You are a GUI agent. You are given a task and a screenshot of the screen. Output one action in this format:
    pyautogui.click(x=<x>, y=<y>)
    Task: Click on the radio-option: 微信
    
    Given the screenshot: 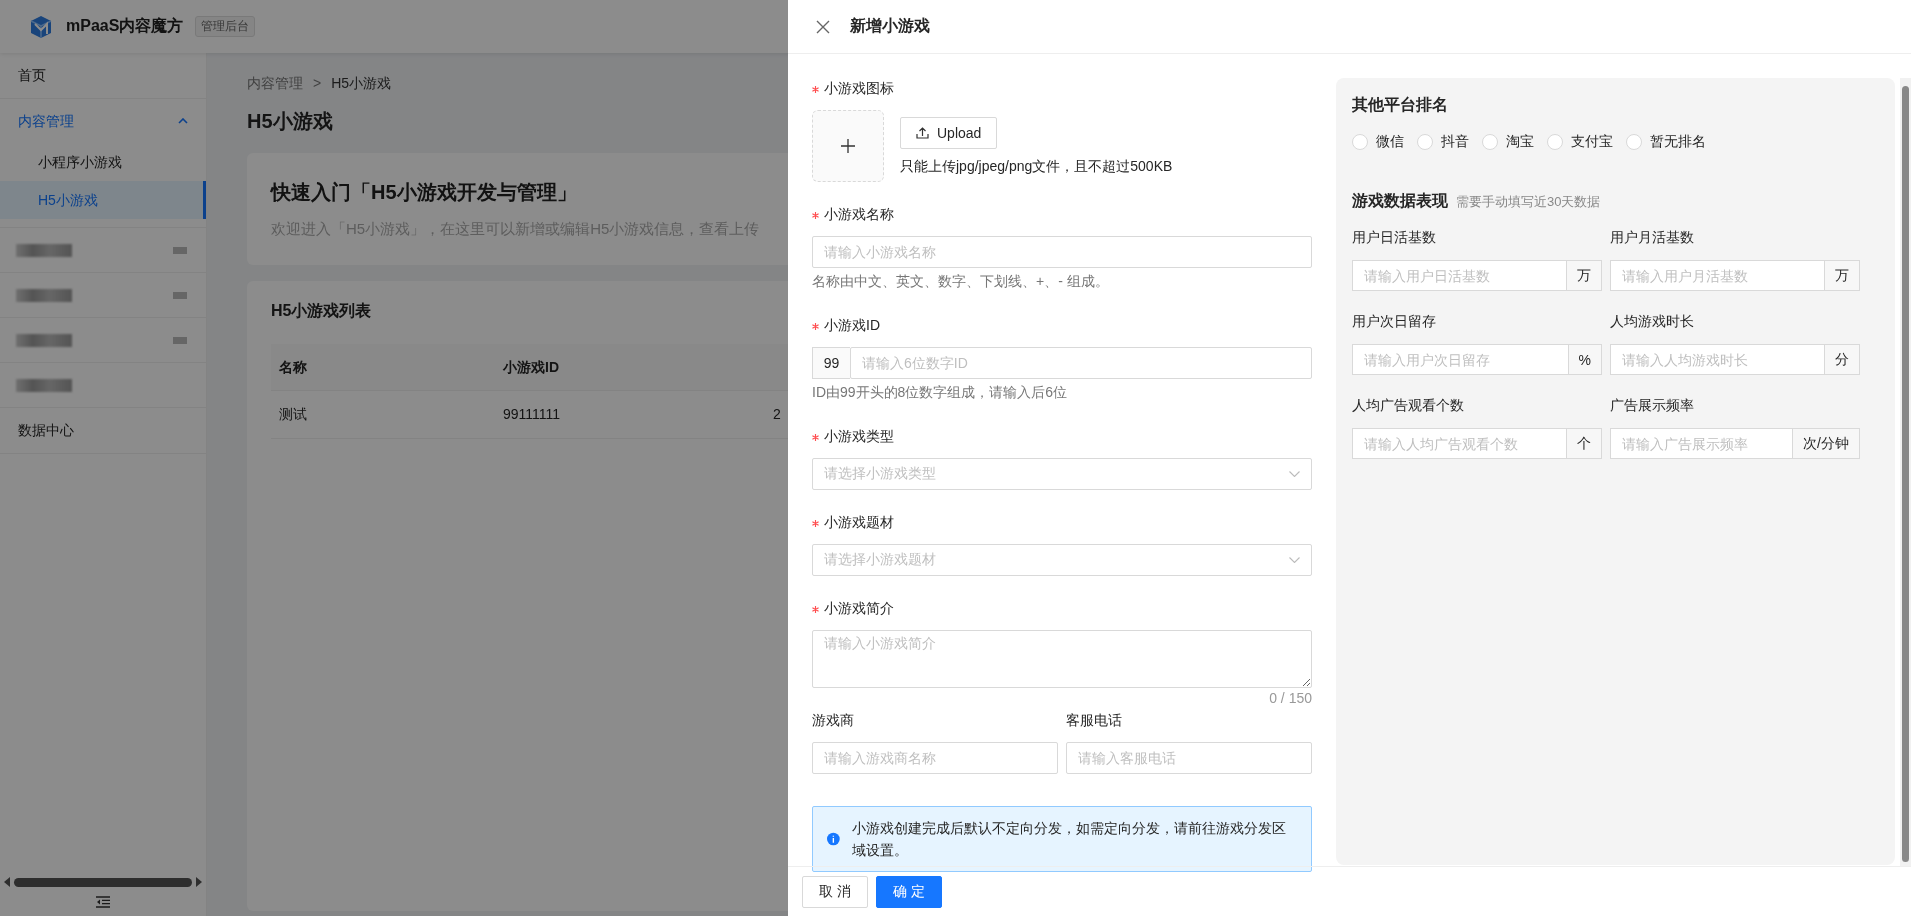 What is the action you would take?
    pyautogui.click(x=1378, y=142)
    